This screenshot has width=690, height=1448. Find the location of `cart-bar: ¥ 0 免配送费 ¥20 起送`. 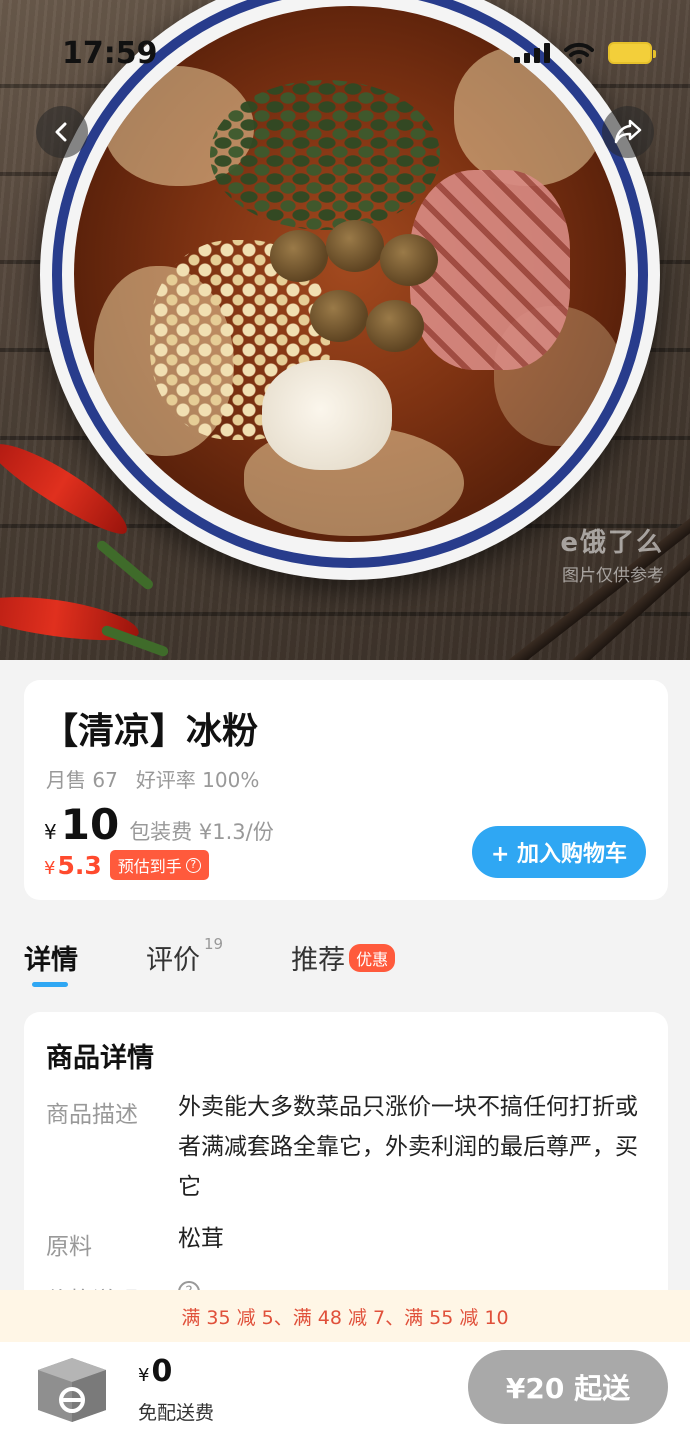

cart-bar: ¥ 0 免配送费 ¥20 起送 is located at coordinates (345, 1395).